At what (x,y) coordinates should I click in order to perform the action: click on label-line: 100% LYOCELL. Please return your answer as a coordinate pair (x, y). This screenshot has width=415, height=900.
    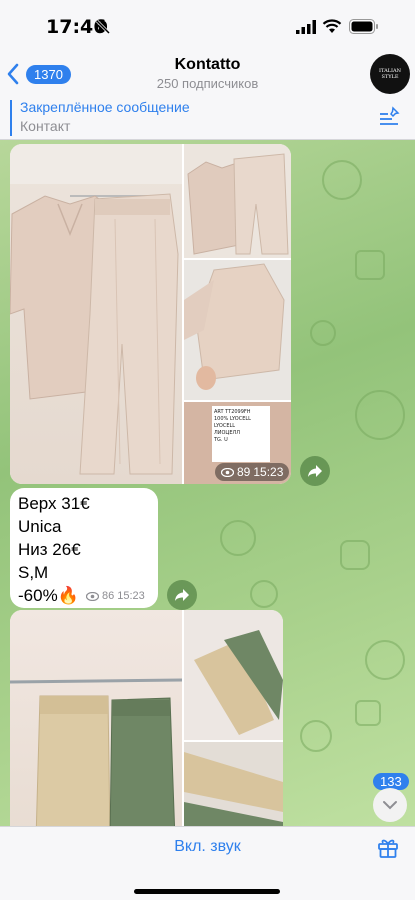
    Looking at the image, I should click on (232, 419).